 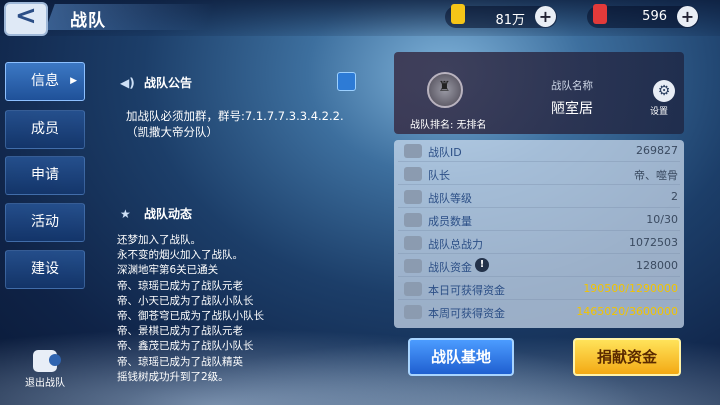 I want to click on back-button: <, so click(x=26, y=18).